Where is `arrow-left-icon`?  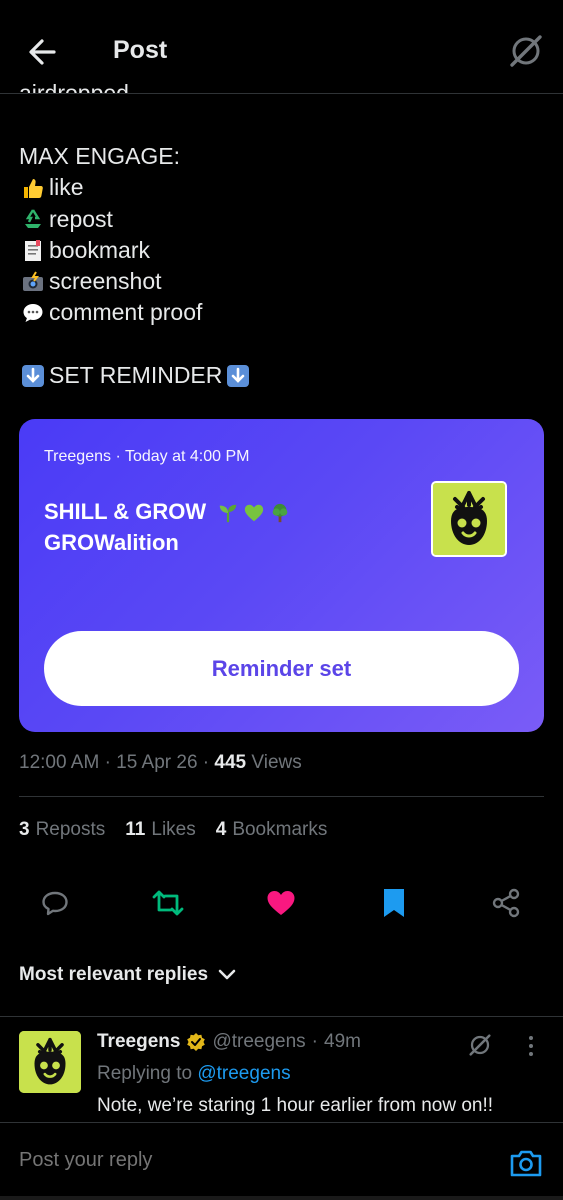 arrow-left-icon is located at coordinates (42, 52).